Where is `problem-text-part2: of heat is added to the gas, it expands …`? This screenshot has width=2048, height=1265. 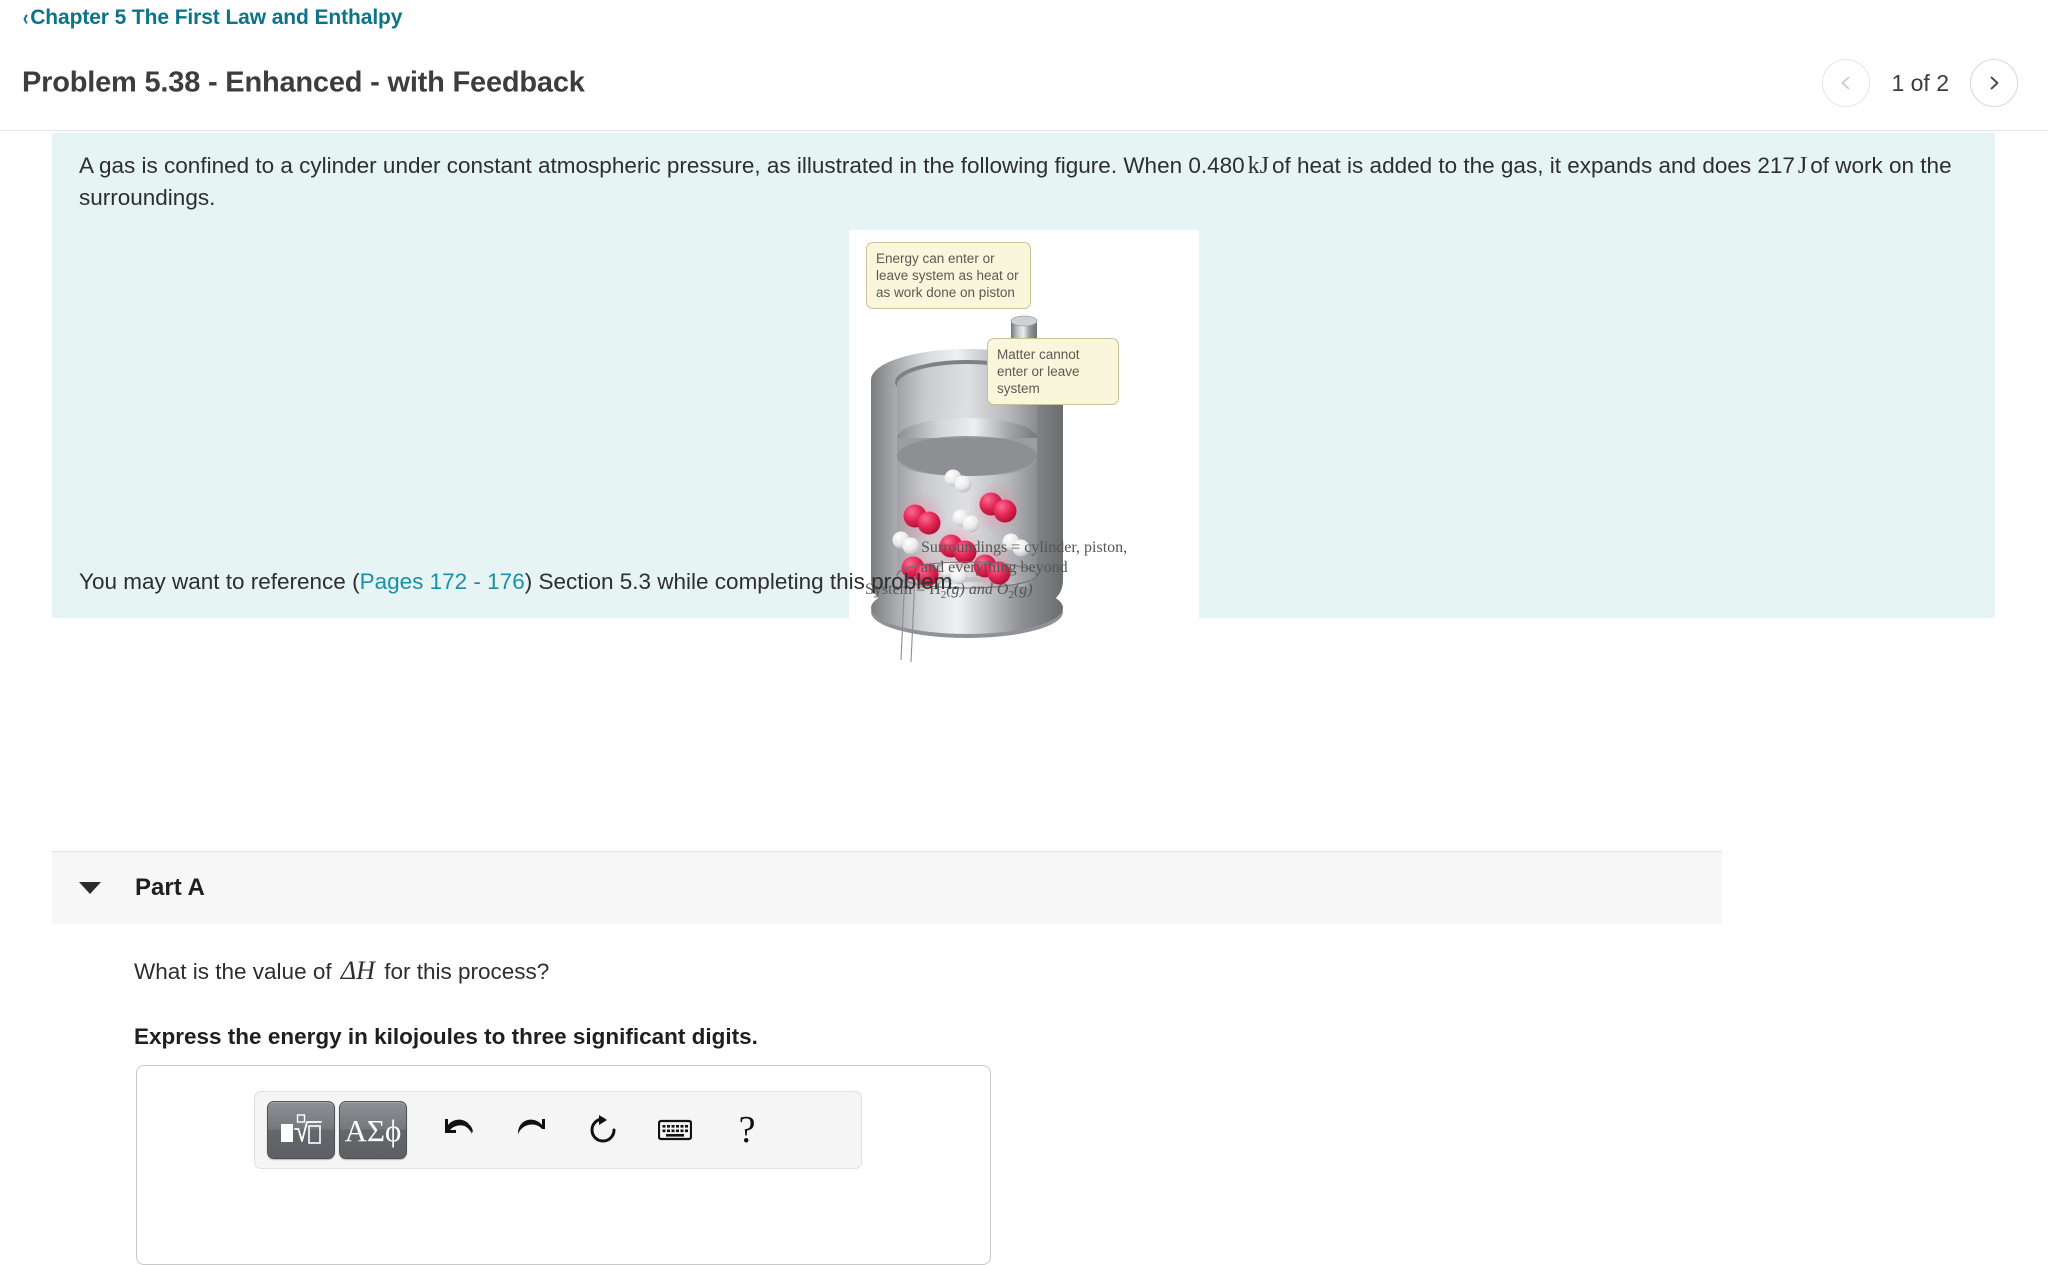
problem-text-part2: of heat is added to the gas, it expands … is located at coordinates (1533, 165).